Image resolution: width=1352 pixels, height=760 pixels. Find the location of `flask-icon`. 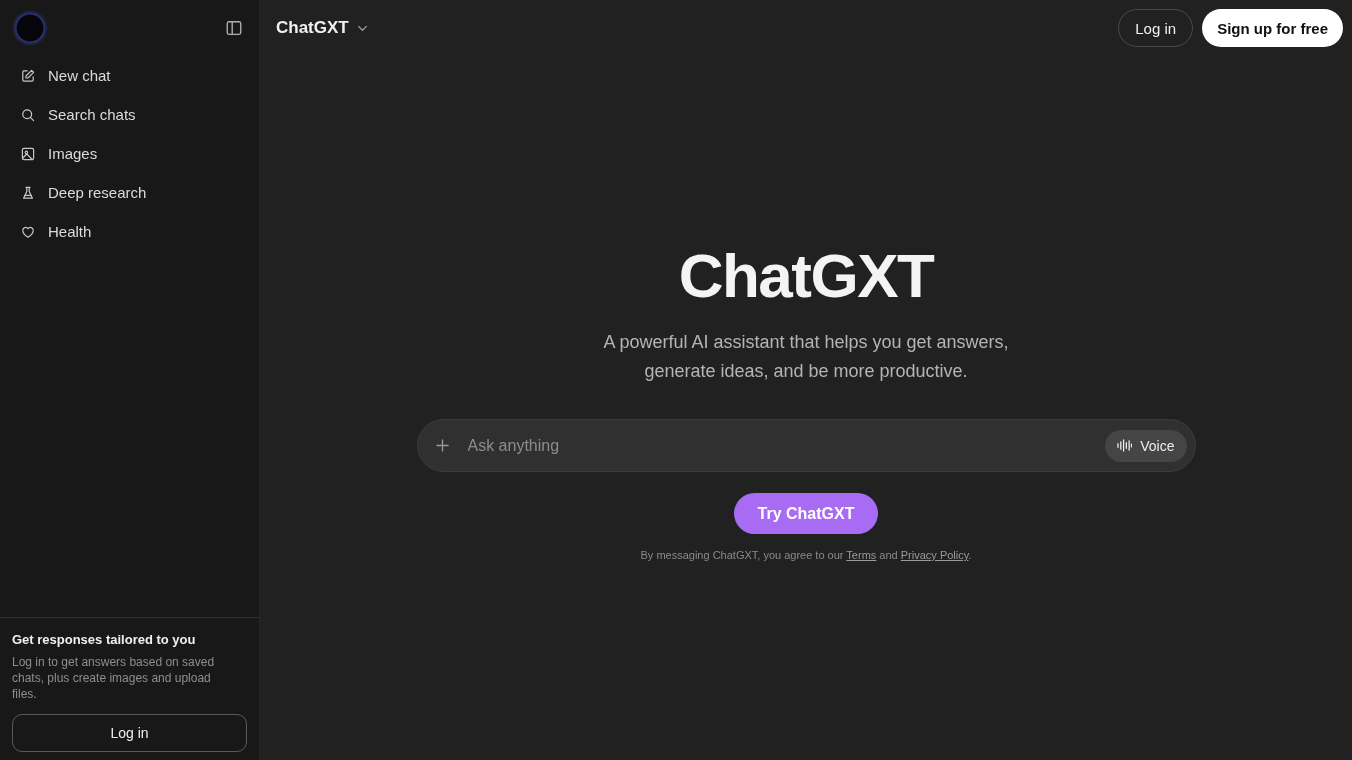

flask-icon is located at coordinates (28, 192).